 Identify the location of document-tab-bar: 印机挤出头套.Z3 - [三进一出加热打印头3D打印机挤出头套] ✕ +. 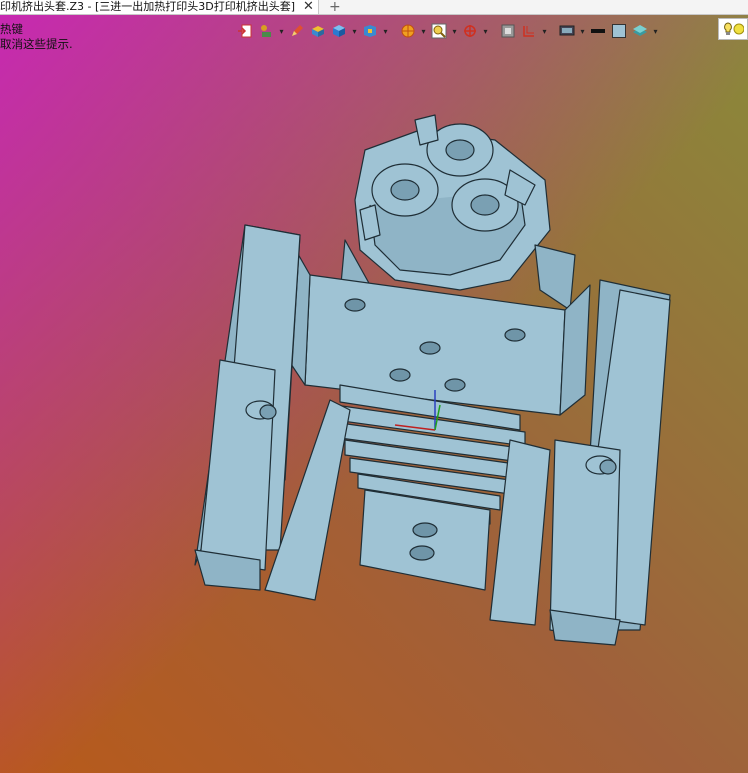
(374, 7).